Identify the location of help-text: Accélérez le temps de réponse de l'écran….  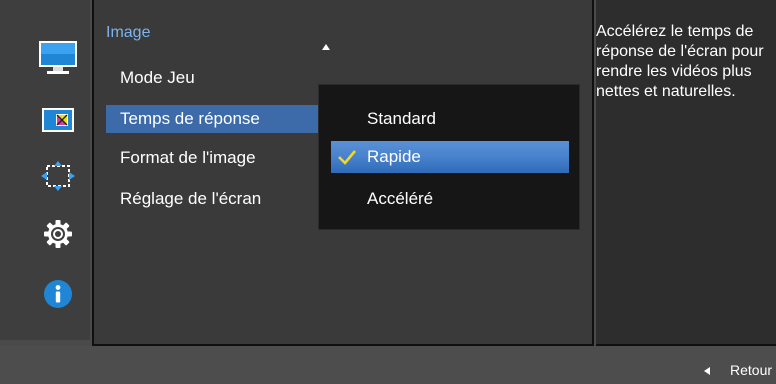
(680, 61).